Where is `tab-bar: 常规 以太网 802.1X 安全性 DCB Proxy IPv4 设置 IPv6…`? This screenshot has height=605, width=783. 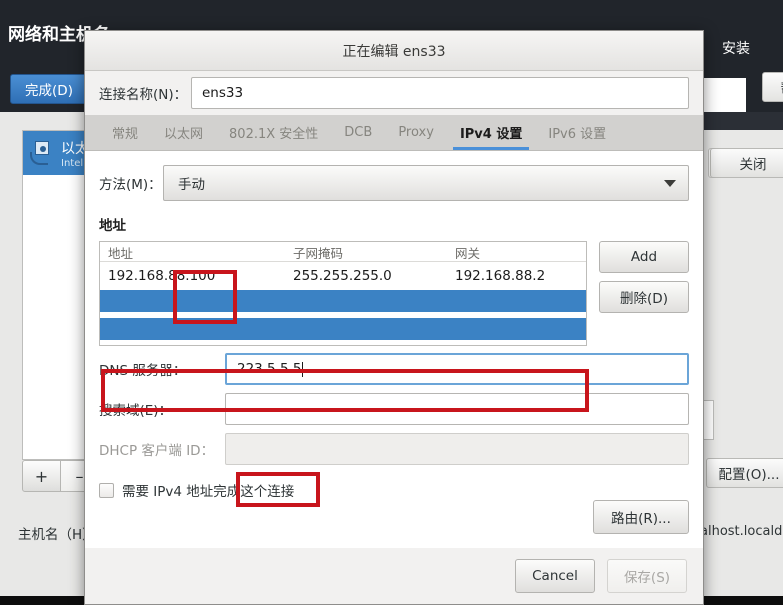 tab-bar: 常规 以太网 802.1X 安全性 DCB Proxy IPv4 设置 IPv6… is located at coordinates (394, 133).